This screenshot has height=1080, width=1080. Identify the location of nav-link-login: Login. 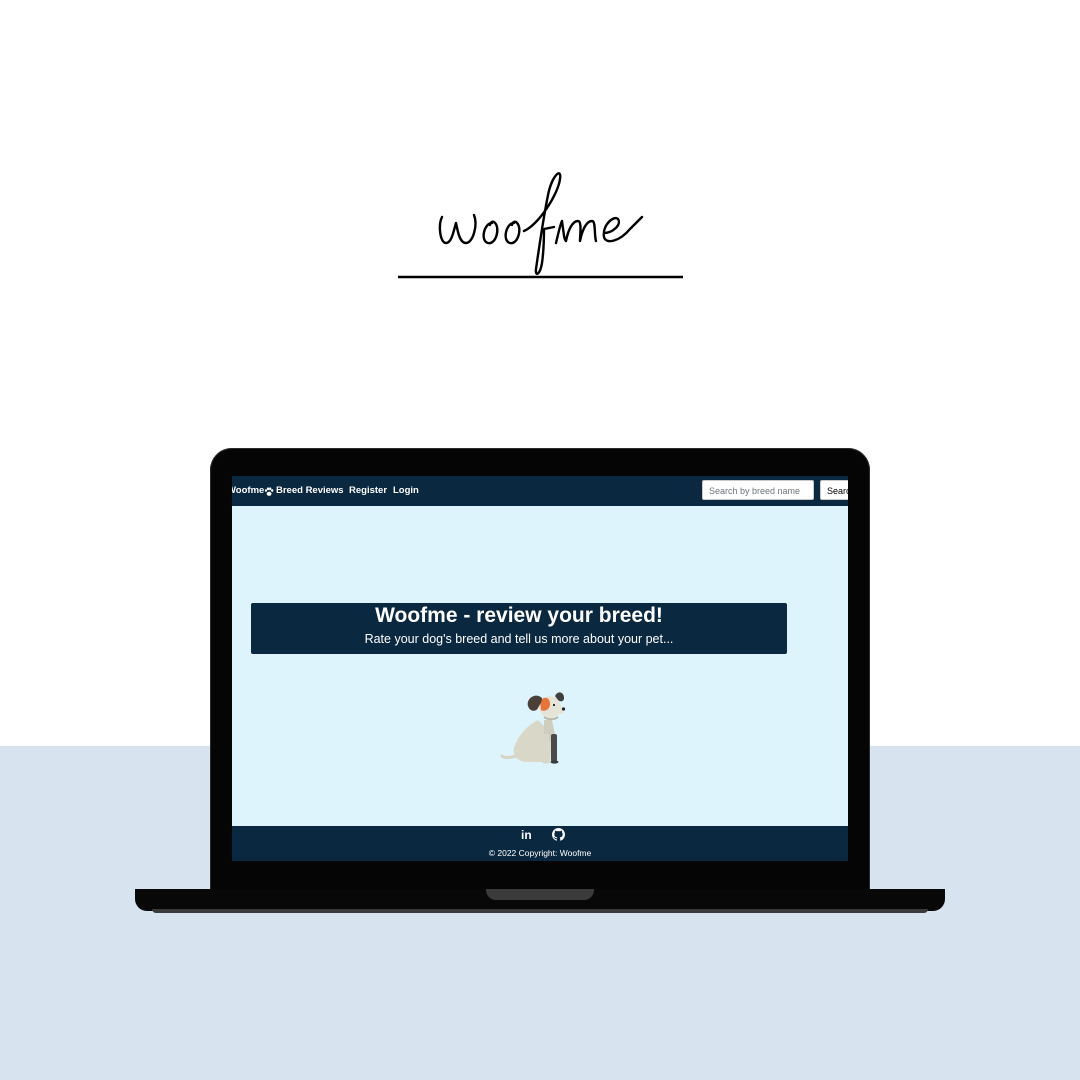
(406, 490).